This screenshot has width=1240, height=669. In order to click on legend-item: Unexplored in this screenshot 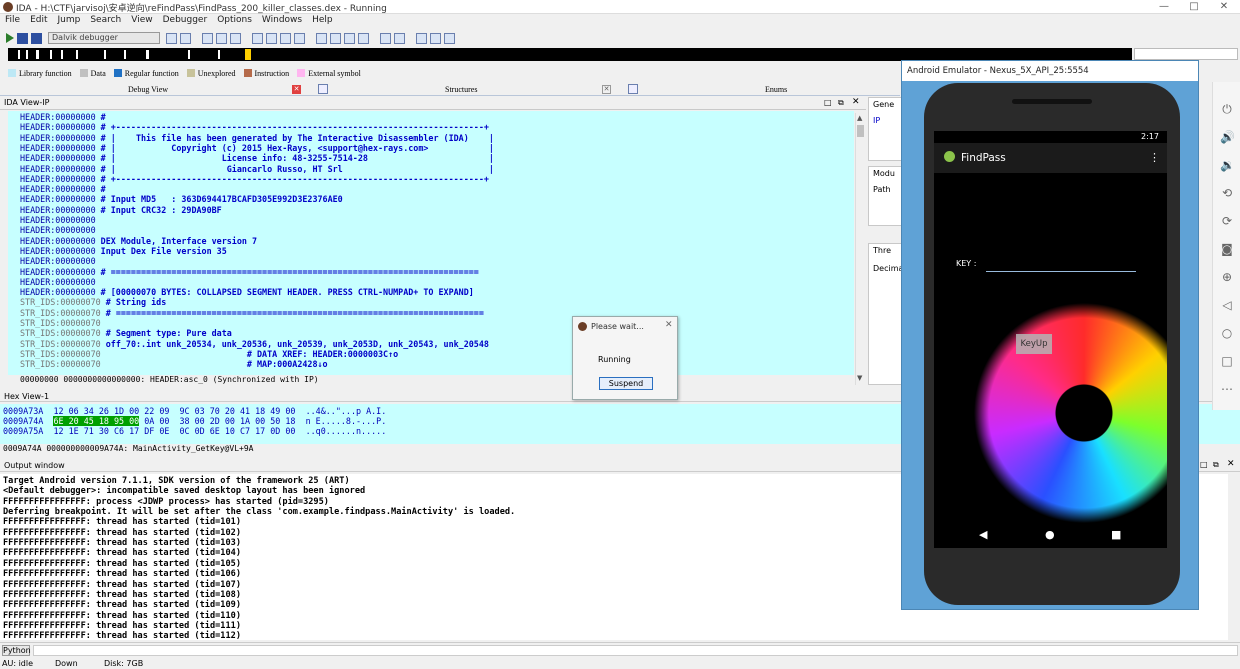, I will do `click(211, 73)`.